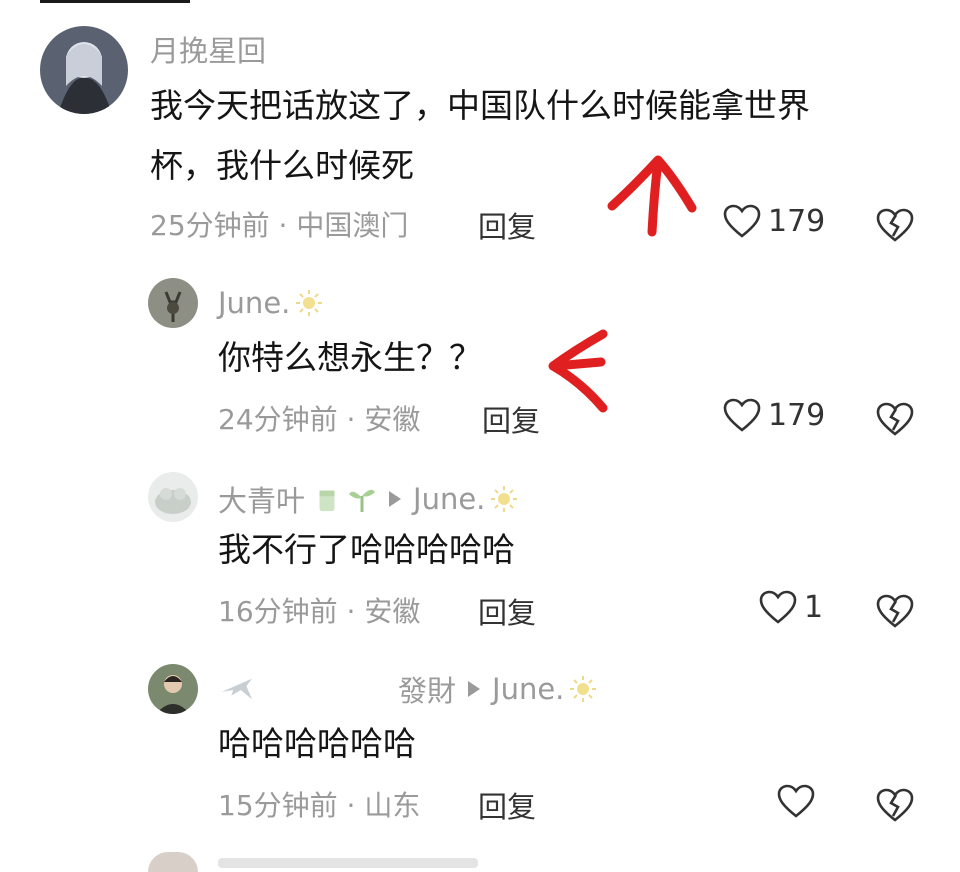 This screenshot has height=872, width=960. I want to click on partial-next-comment, so click(173, 862).